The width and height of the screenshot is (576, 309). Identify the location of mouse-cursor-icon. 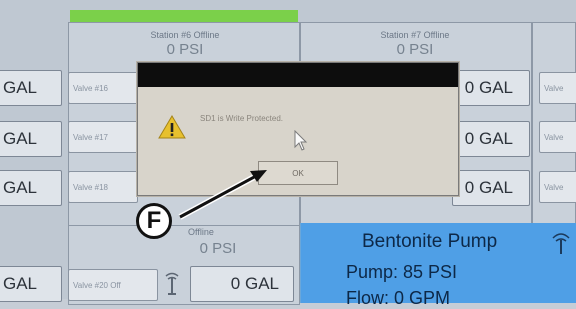
(301, 140).